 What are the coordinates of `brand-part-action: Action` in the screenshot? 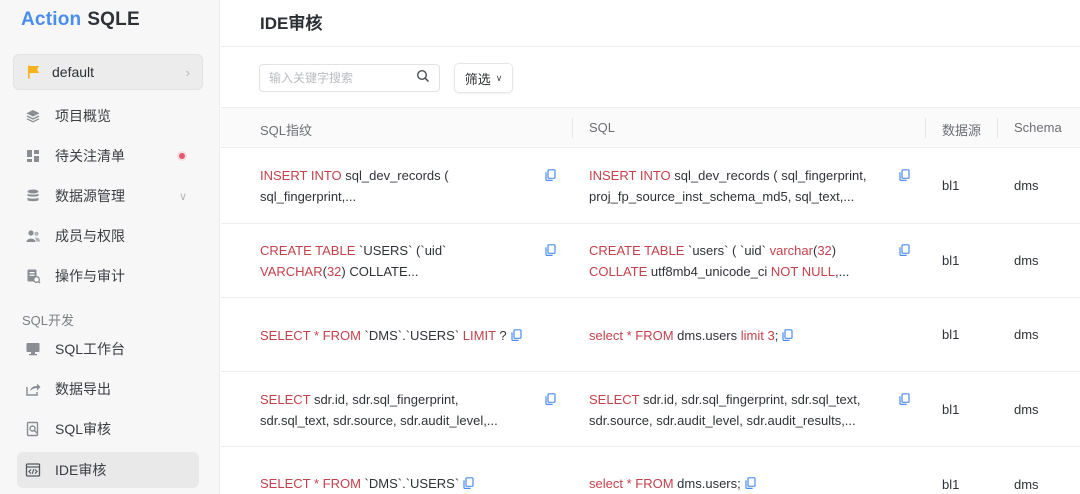 It's located at (51, 19).